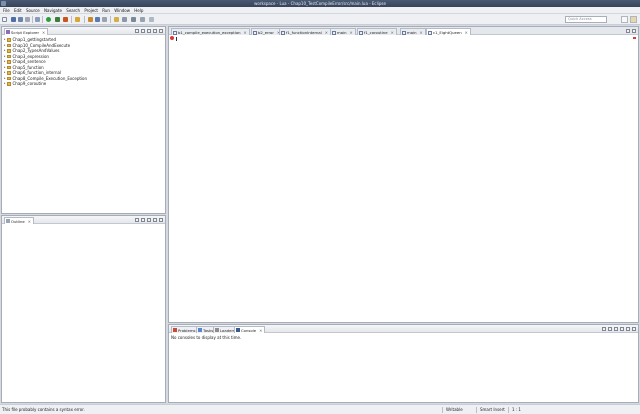 The image size is (640, 414). Describe the element at coordinates (616, 329) in the screenshot. I see `open-console-icon` at that location.